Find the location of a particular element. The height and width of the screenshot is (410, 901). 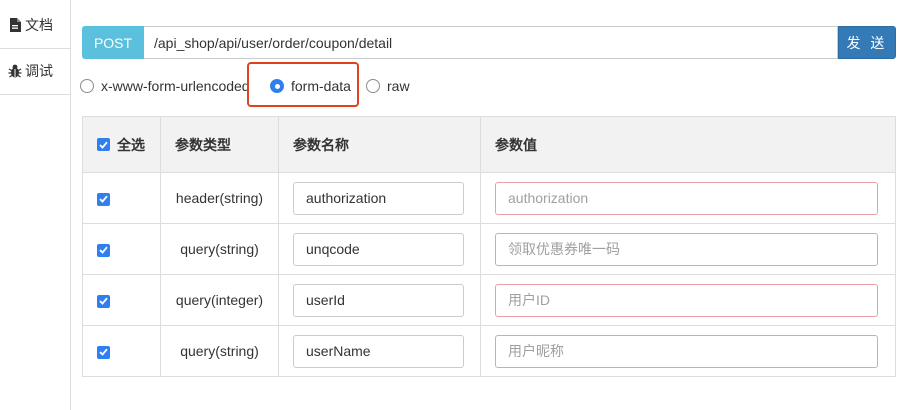

radio-form-data: form-data is located at coordinates (310, 86).